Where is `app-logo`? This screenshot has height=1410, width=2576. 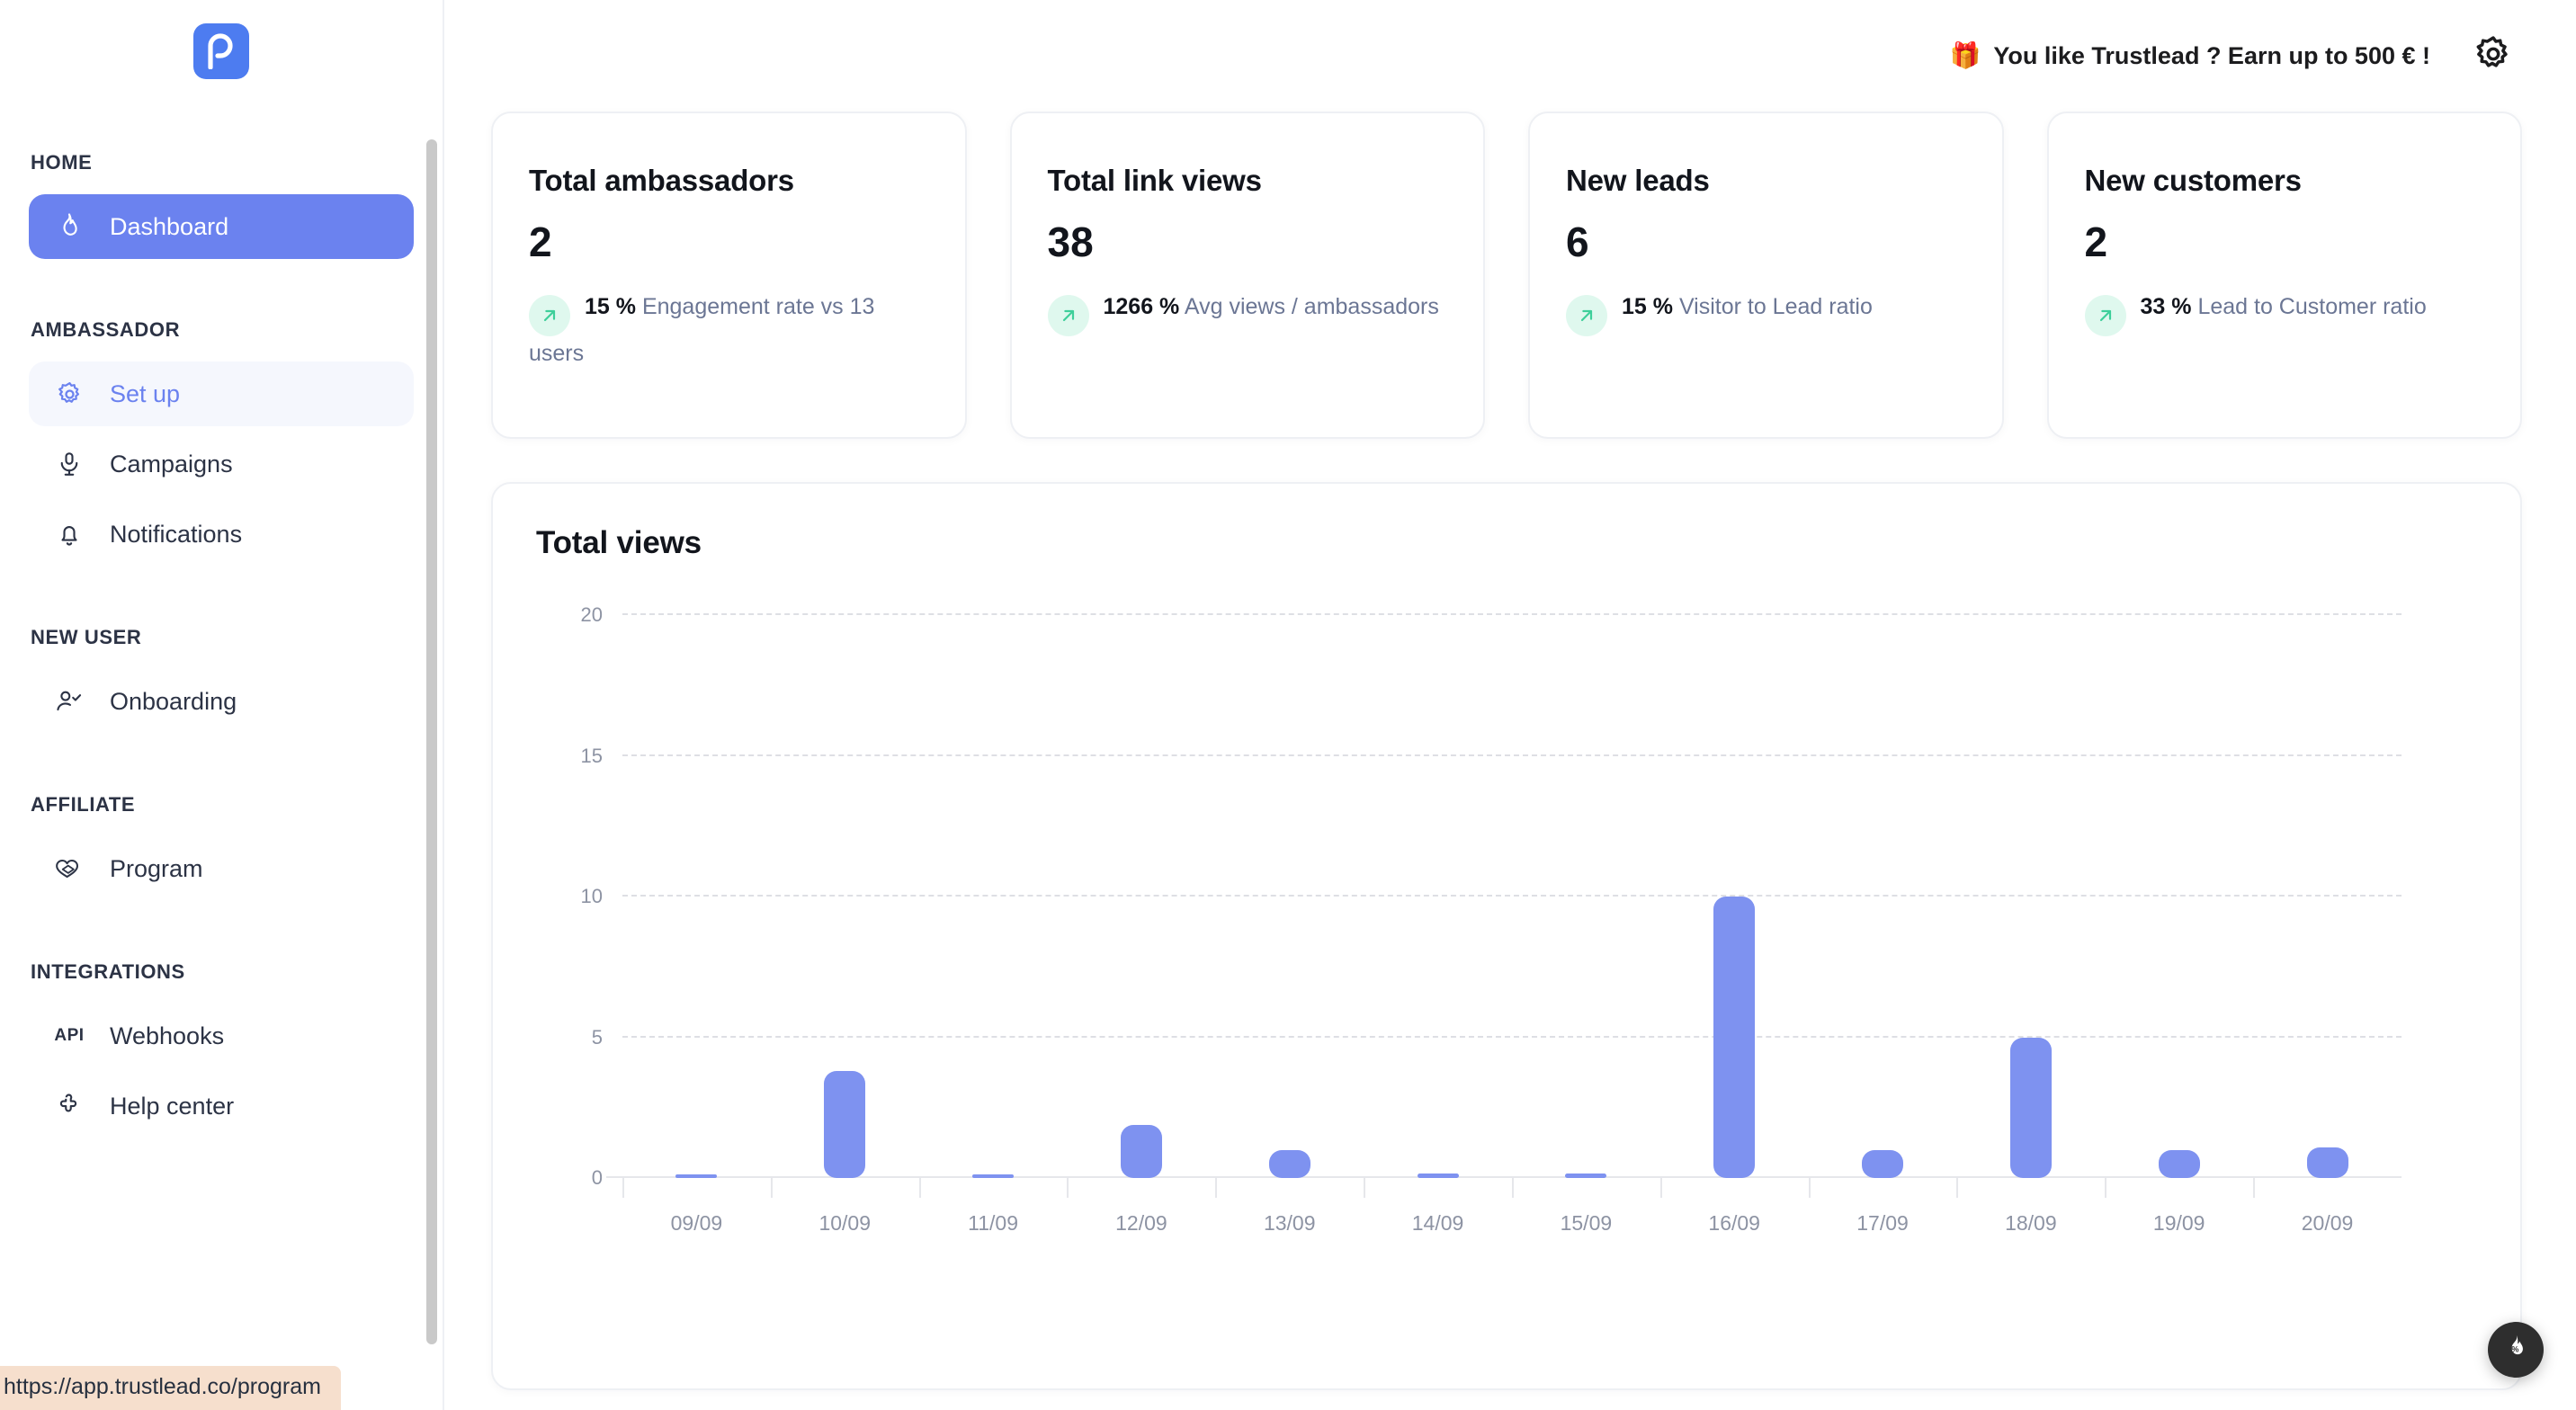 app-logo is located at coordinates (221, 51).